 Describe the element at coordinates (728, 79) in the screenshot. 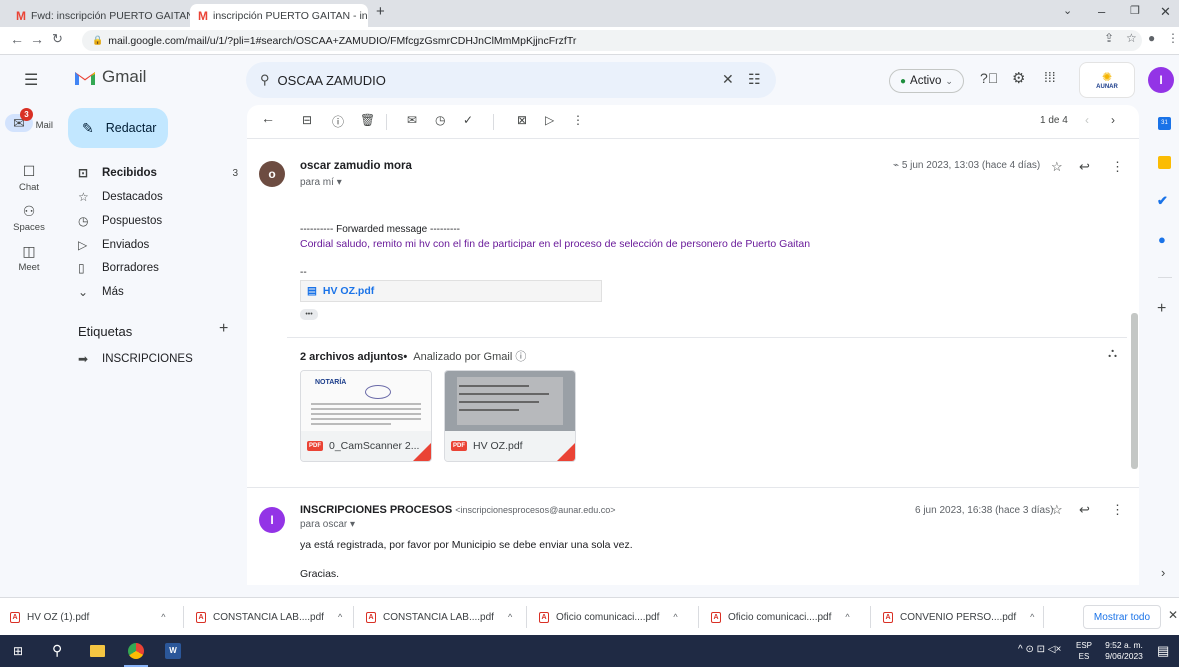

I see `clear-search-icon: ✕` at that location.